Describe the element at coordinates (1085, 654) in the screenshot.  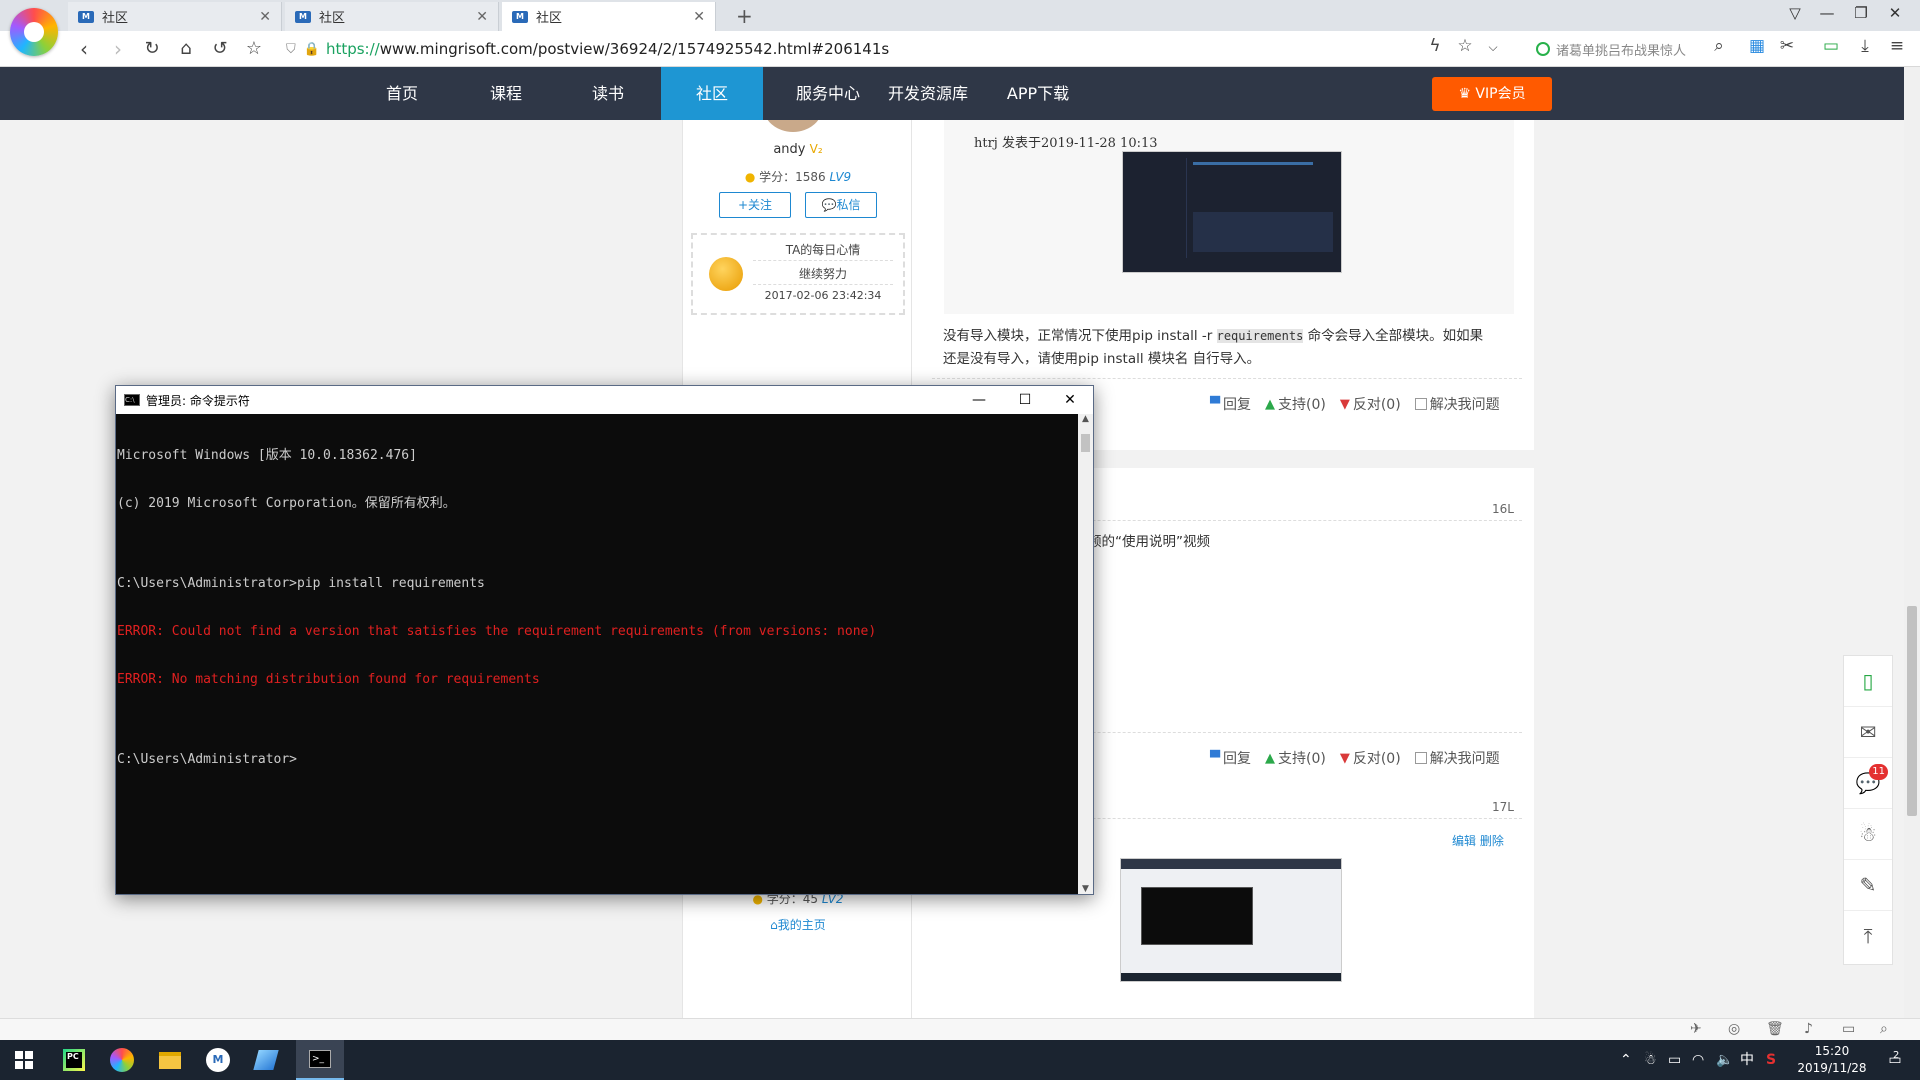
I see `cmd-scrollbar: ▲ ▼` at that location.